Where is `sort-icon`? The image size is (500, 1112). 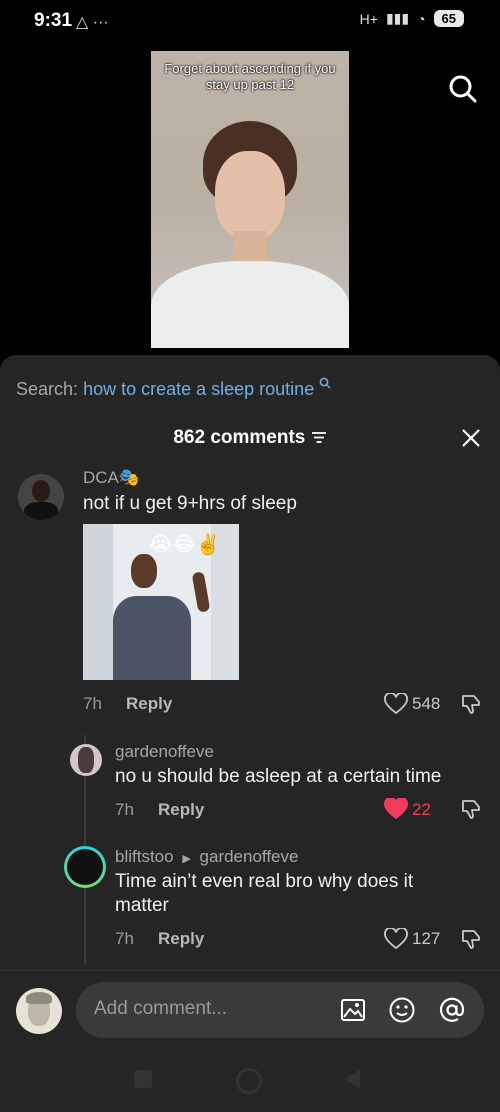
sort-icon is located at coordinates (319, 437).